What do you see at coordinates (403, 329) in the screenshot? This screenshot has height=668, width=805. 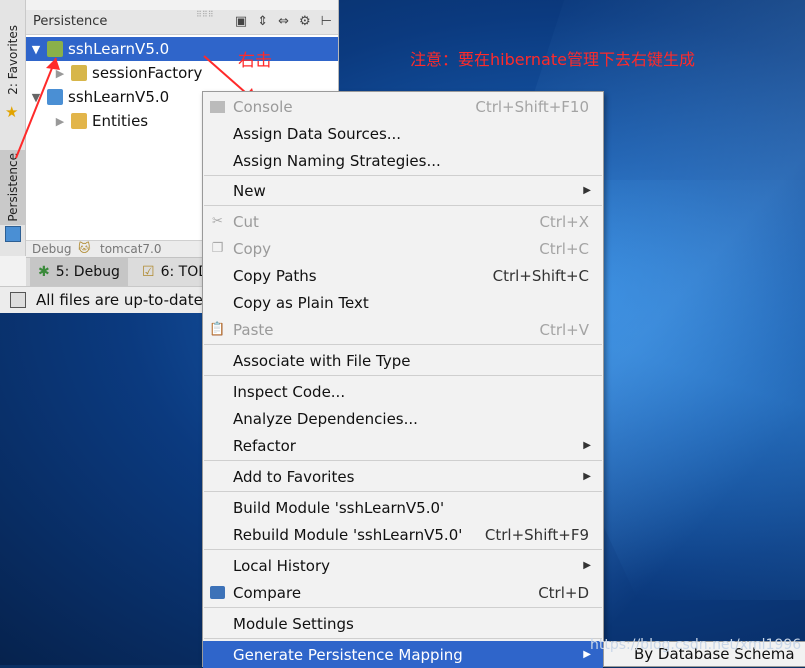 I see `menu-item-paste: 📋 Paste Ctrl+V` at bounding box center [403, 329].